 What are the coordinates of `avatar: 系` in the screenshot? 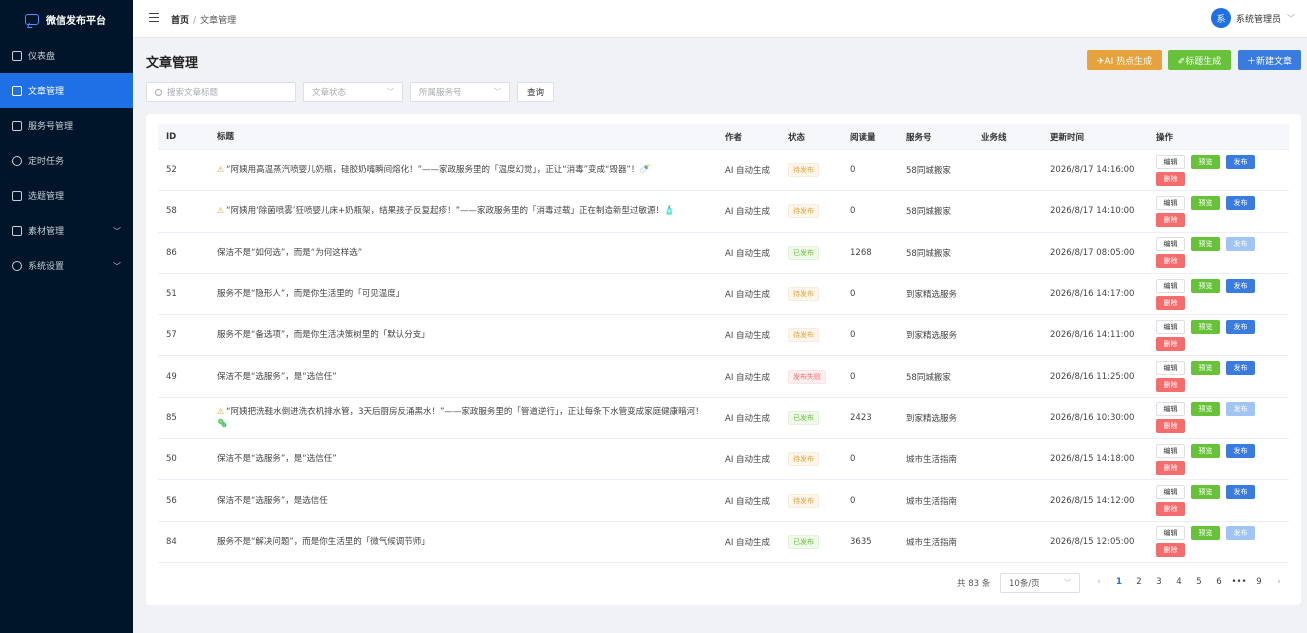 It's located at (1220, 18).